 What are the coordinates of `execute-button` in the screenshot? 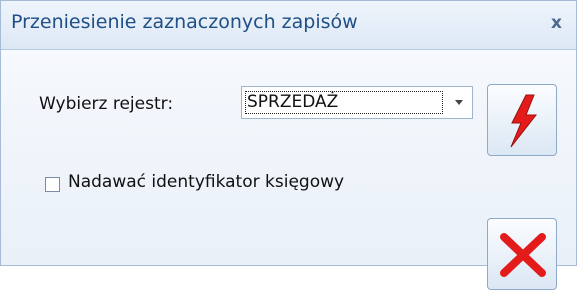 It's located at (522, 120).